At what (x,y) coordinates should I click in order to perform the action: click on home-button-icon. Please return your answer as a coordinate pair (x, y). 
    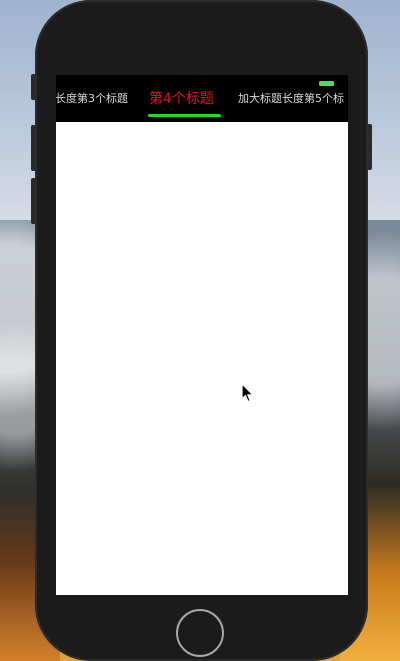
    Looking at the image, I should click on (200, 633).